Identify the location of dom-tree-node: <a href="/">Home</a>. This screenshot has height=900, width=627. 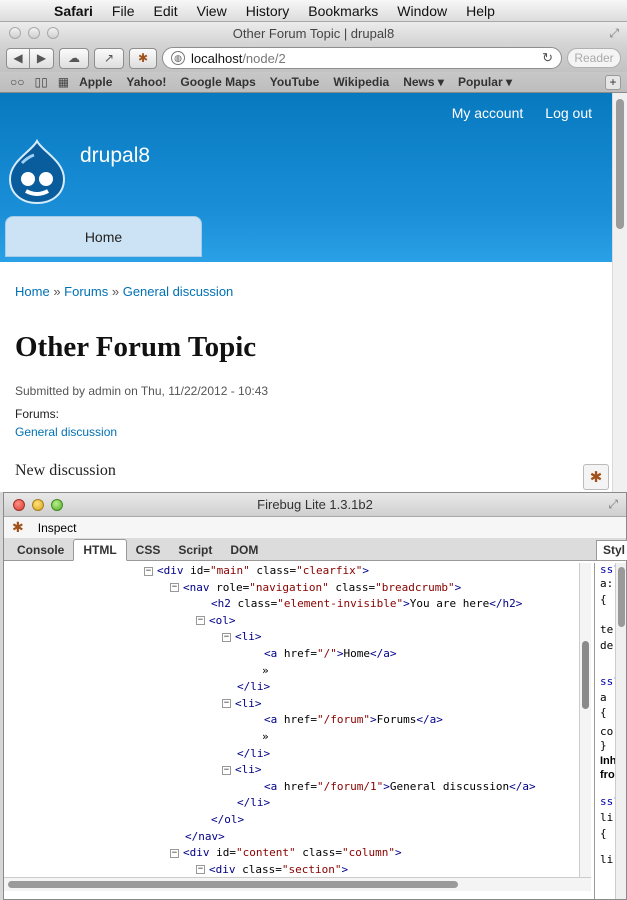
(330, 654).